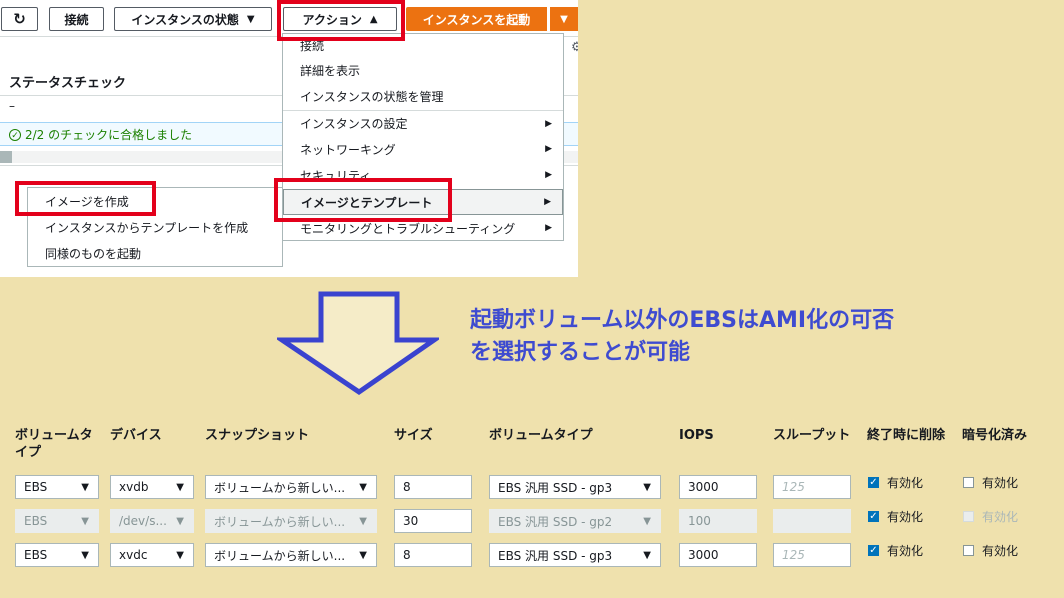 The image size is (1064, 598). What do you see at coordinates (423, 96) in the screenshot?
I see `menu-item-manage-state: インスタンスの状態を管理` at bounding box center [423, 96].